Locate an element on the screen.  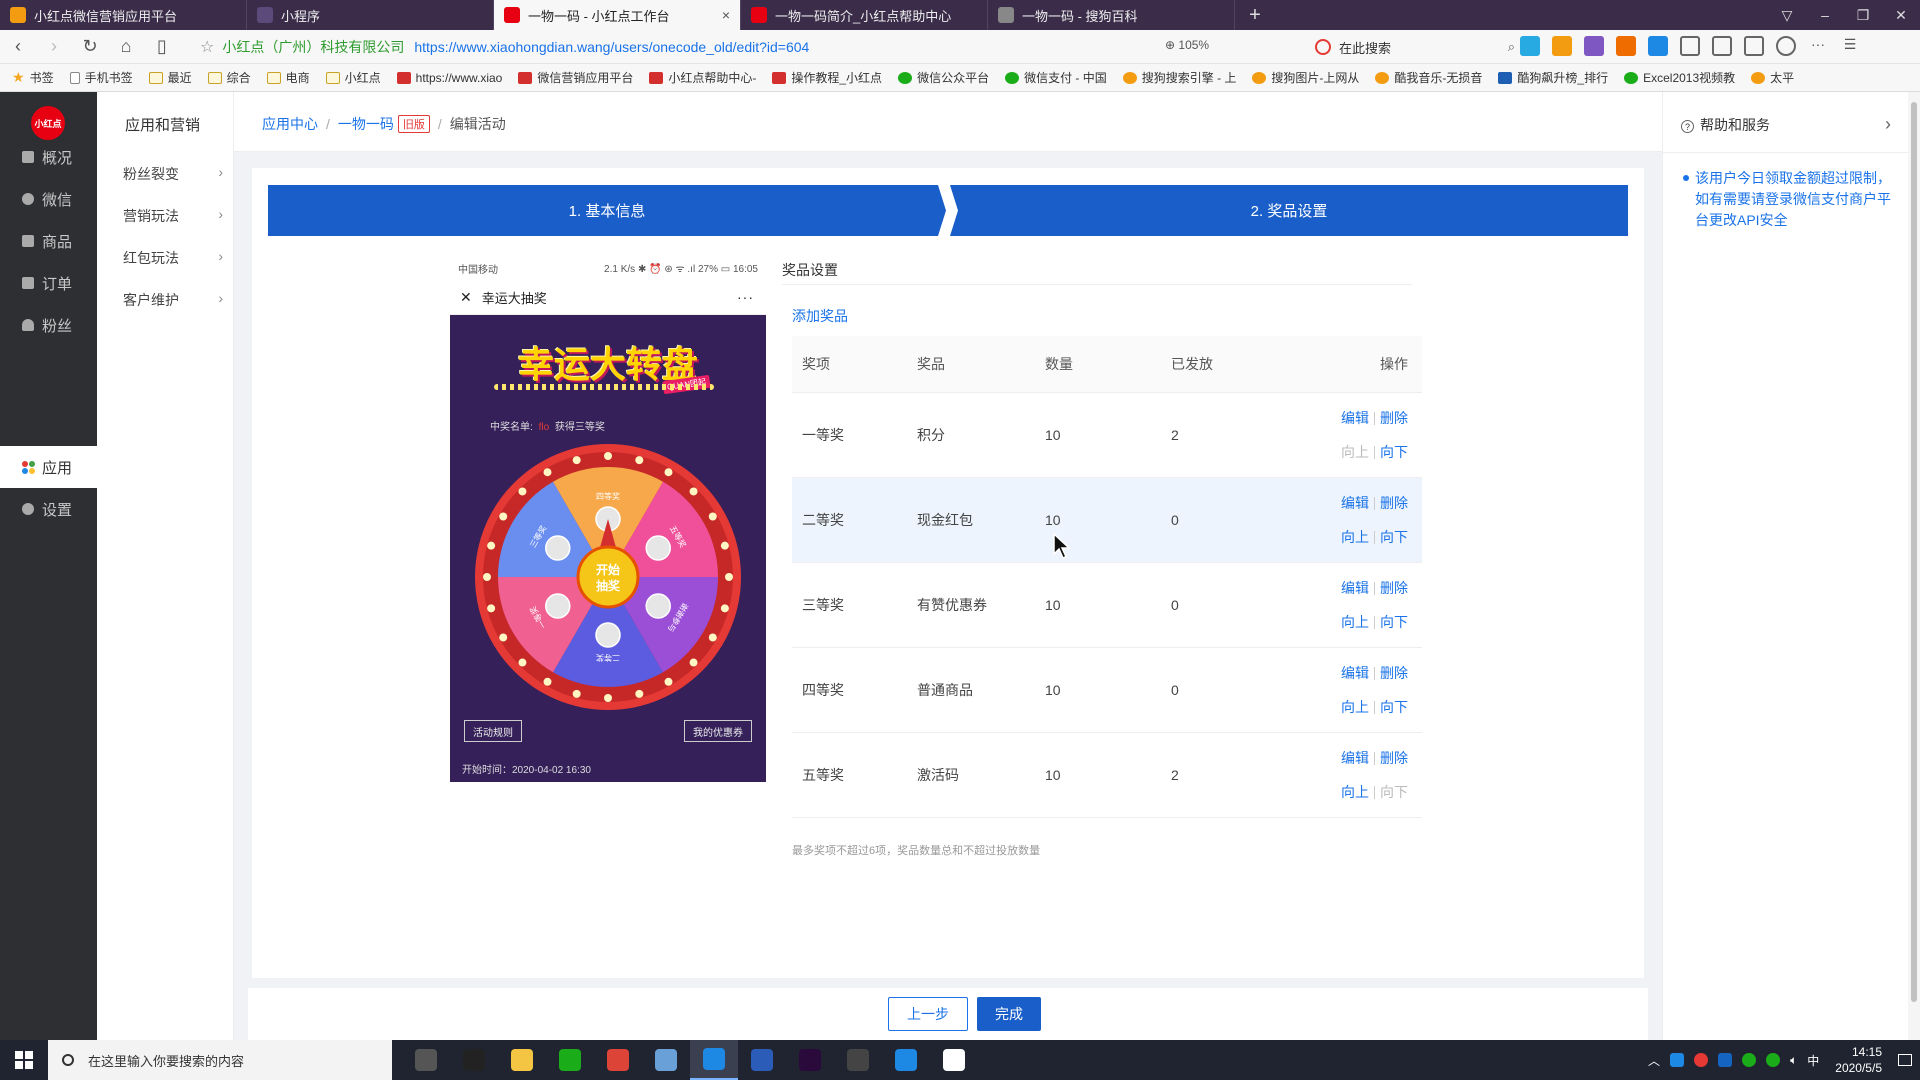
subnav-item-fan-growth: 粉丝裂变 › is located at coordinates (173, 174).